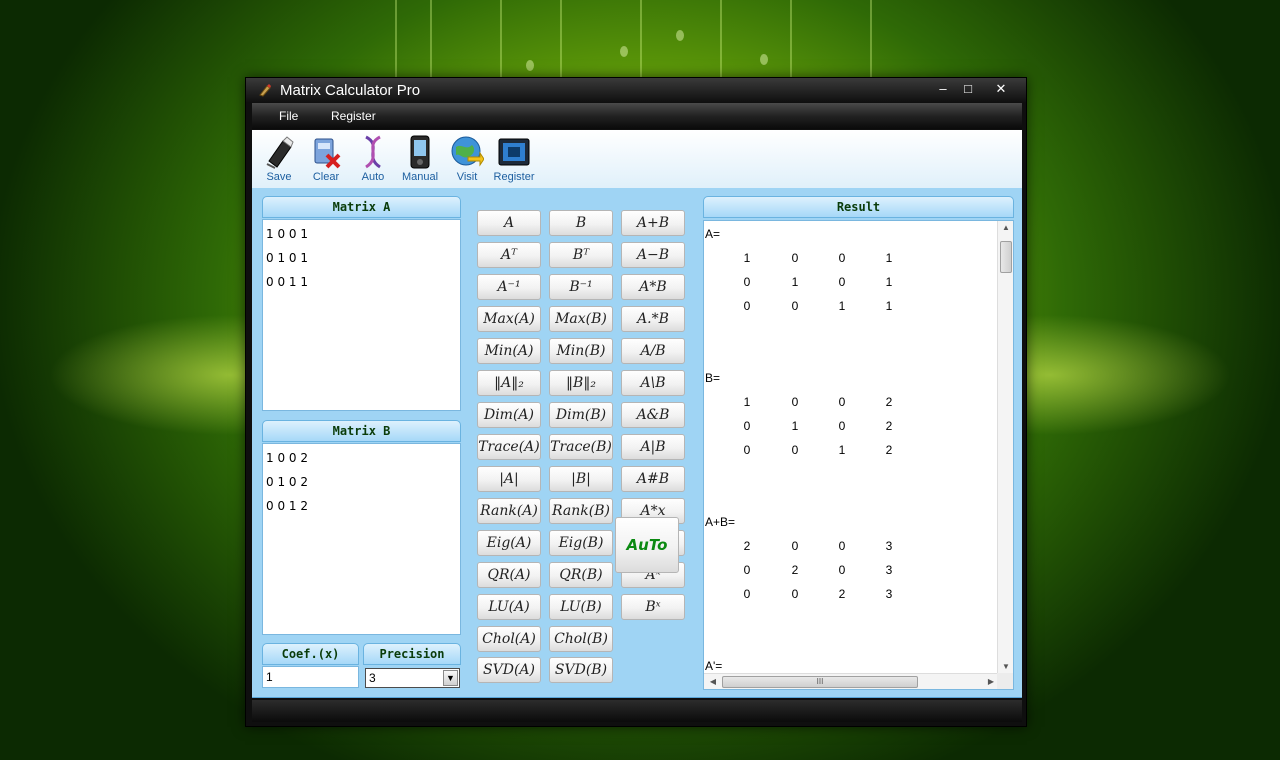 Image resolution: width=1280 pixels, height=760 pixels. I want to click on menu-bar: File Register, so click(637, 116).